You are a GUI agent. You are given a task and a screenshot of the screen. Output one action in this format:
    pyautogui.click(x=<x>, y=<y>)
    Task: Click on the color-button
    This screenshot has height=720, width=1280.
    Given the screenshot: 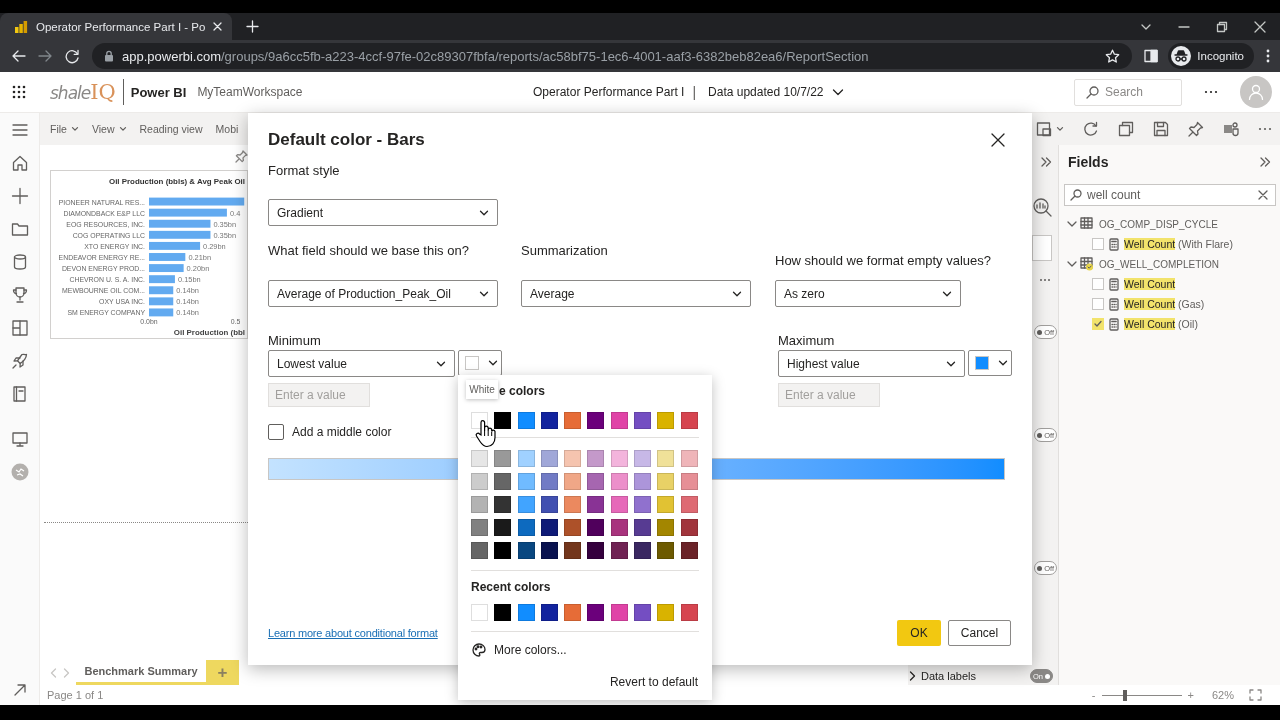 What is the action you would take?
    pyautogui.click(x=990, y=363)
    